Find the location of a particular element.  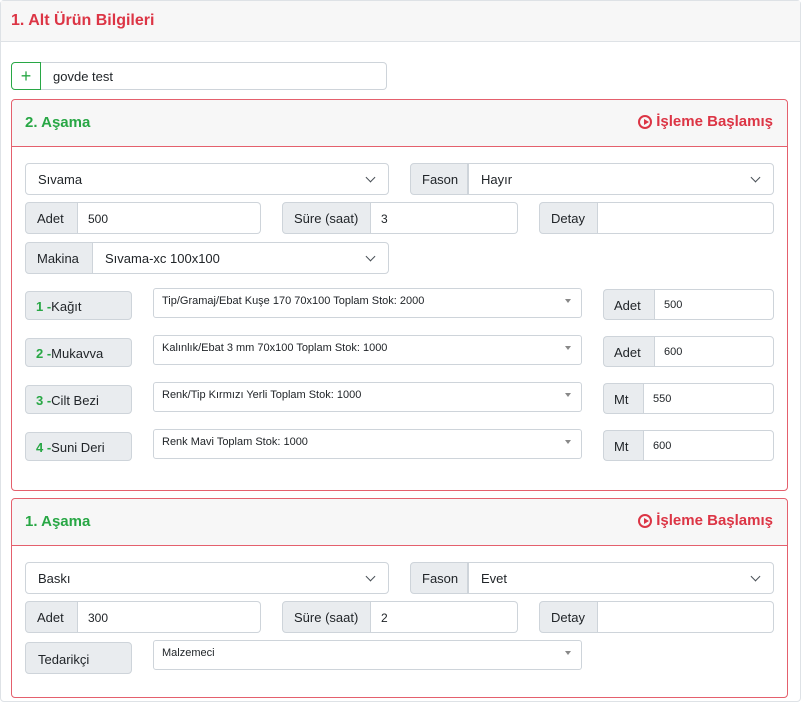

material-name: Suni Deri is located at coordinates (78, 447).